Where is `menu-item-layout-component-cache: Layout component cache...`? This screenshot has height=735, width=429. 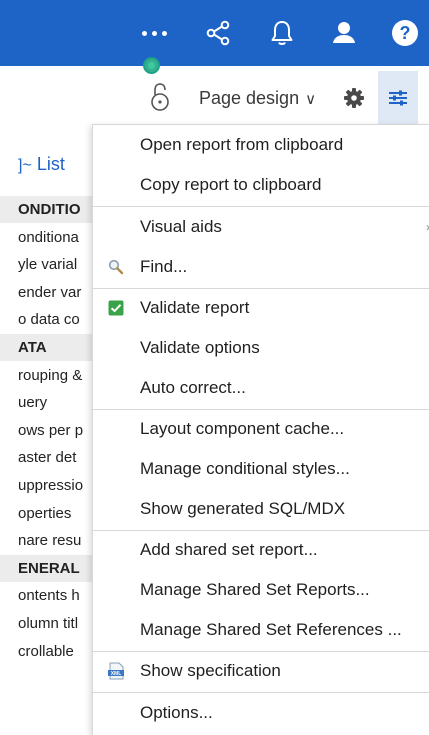 menu-item-layout-component-cache: Layout component cache... is located at coordinates (261, 429).